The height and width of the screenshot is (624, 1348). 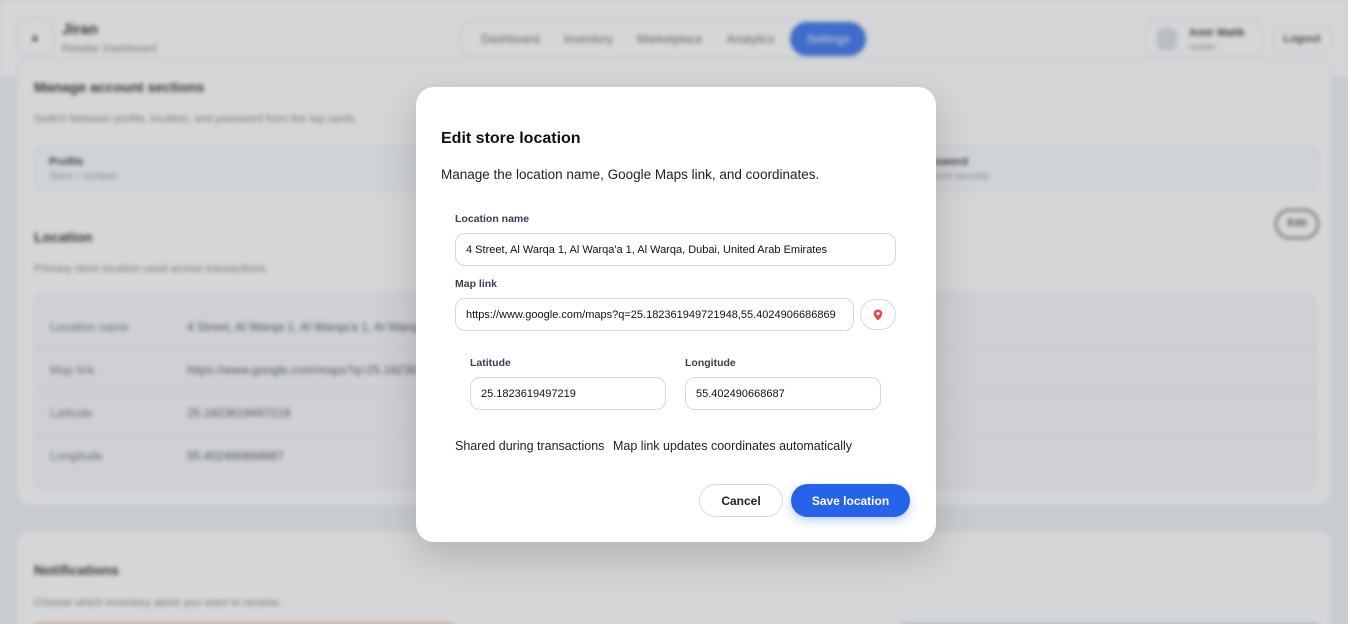 I want to click on hint-shared: Shared during transactions, so click(x=530, y=446).